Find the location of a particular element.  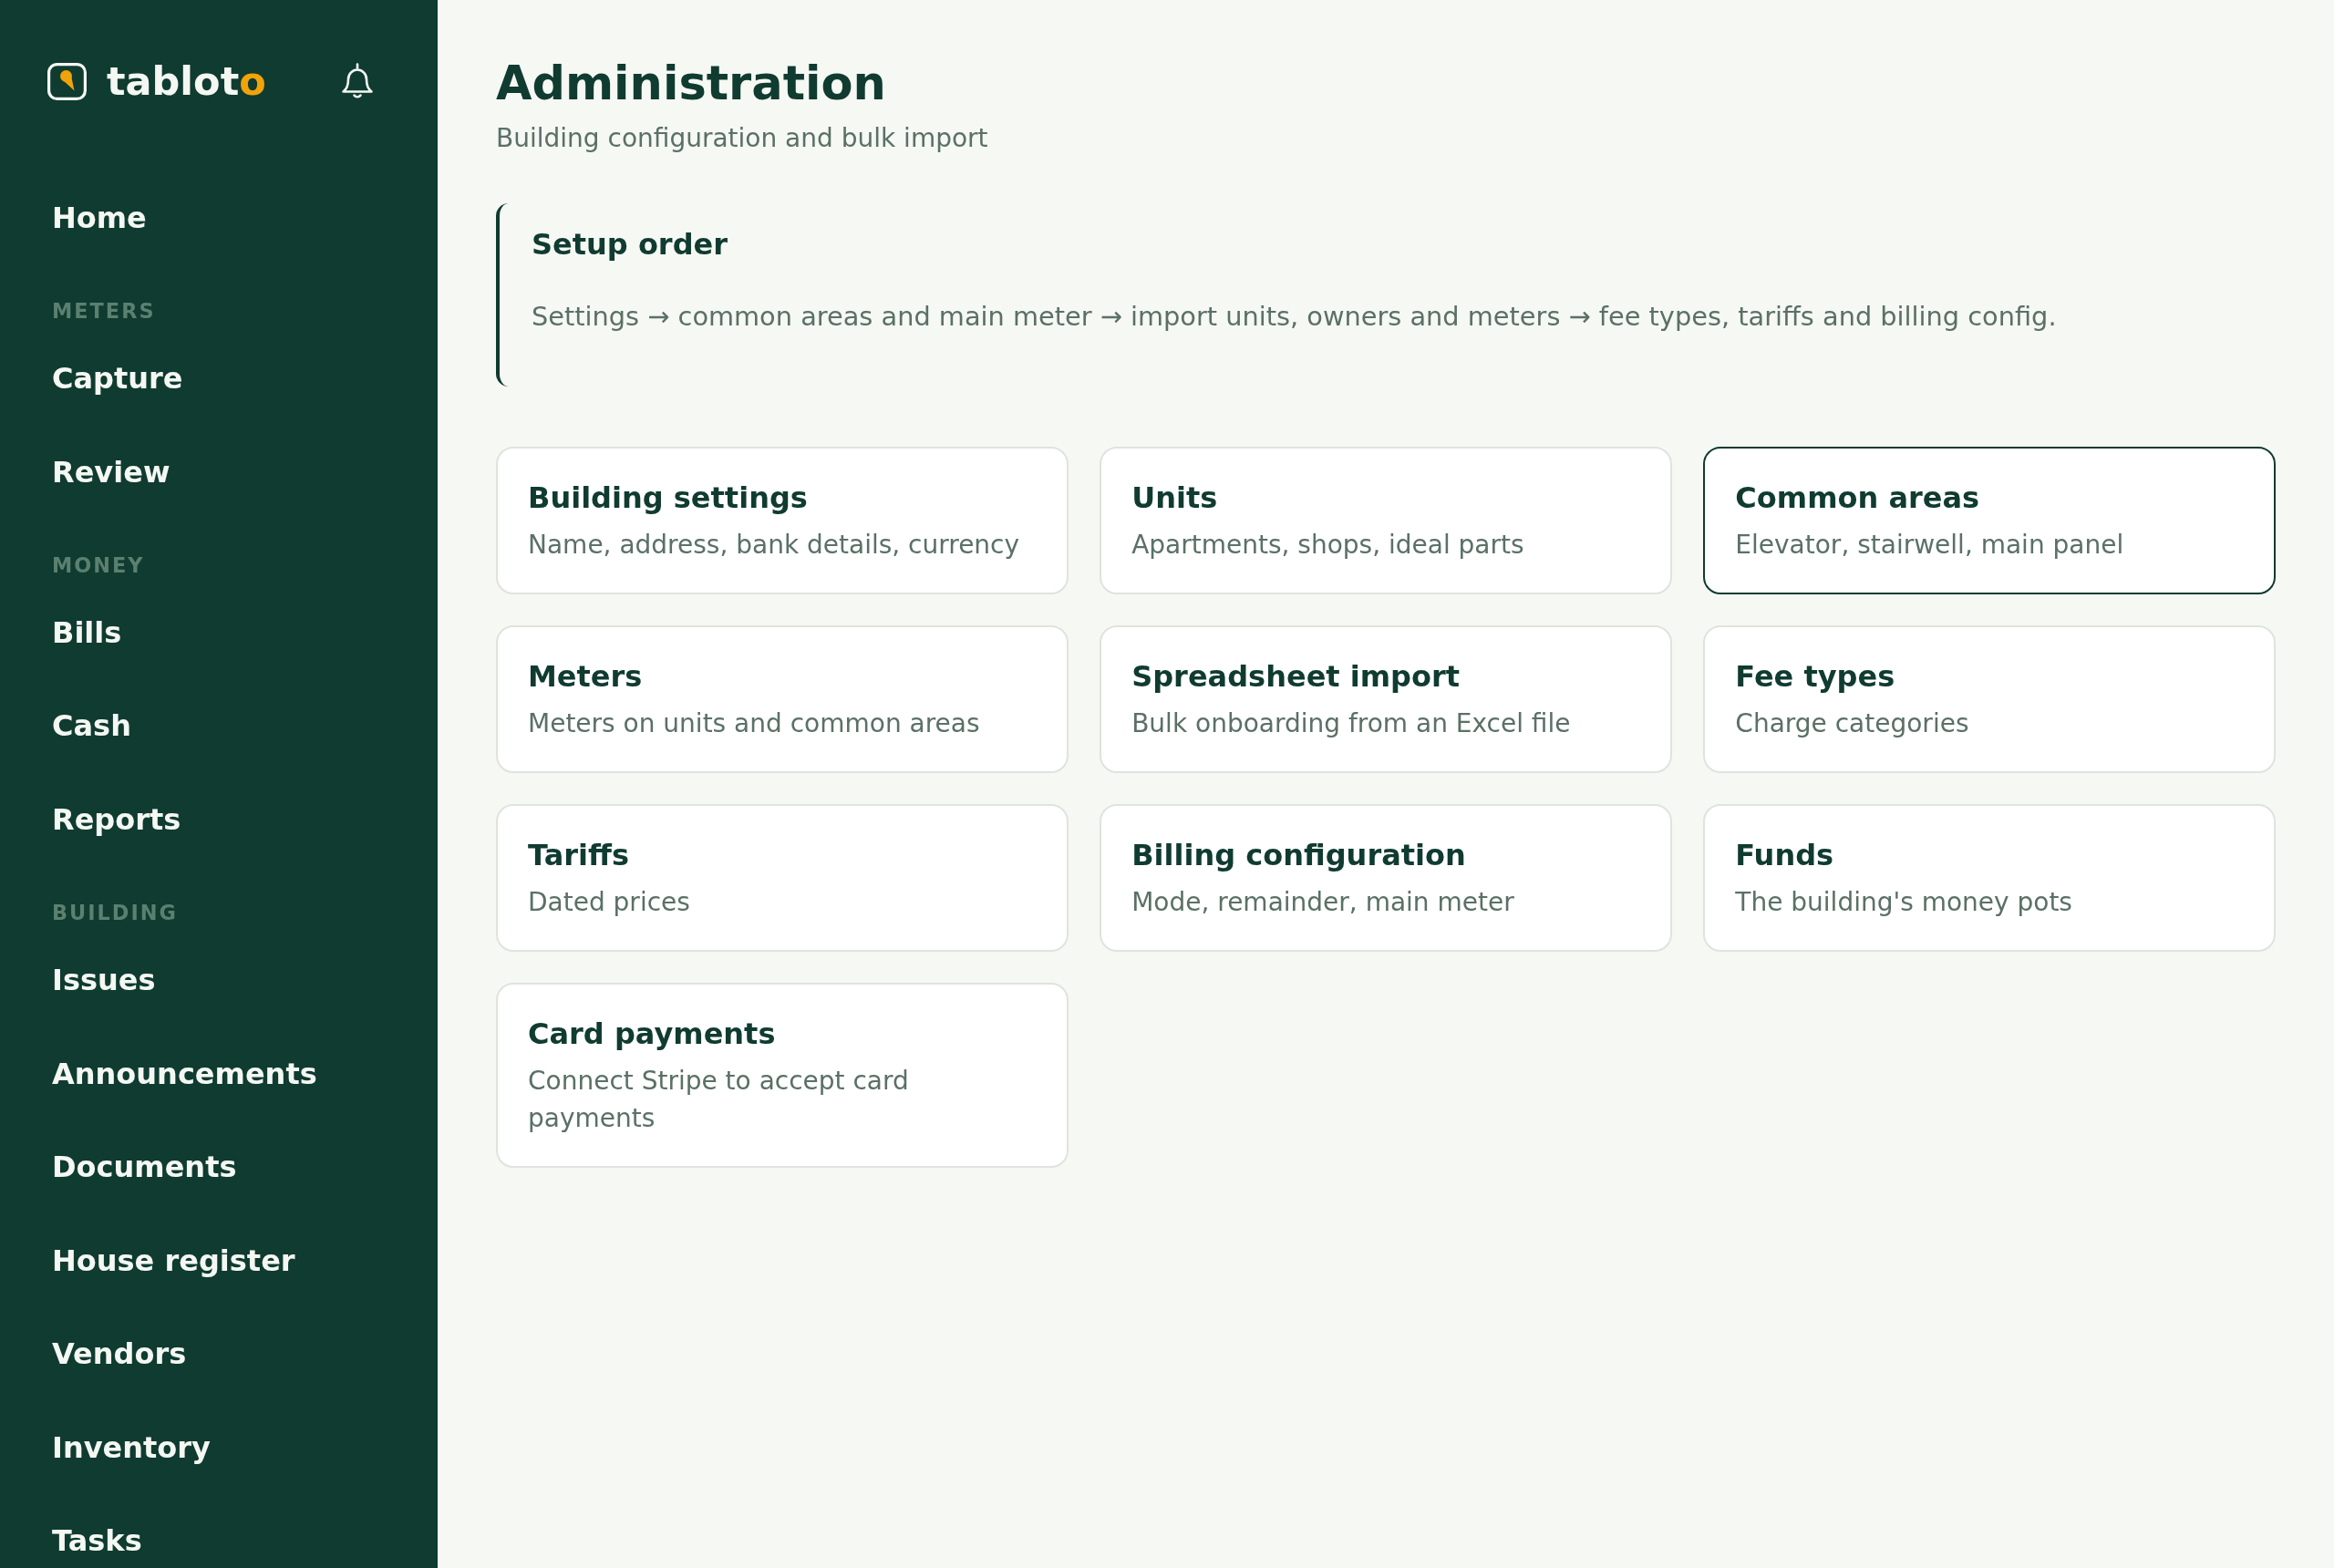

settings-card: Meters Meters on units and common areas is located at coordinates (783, 699).